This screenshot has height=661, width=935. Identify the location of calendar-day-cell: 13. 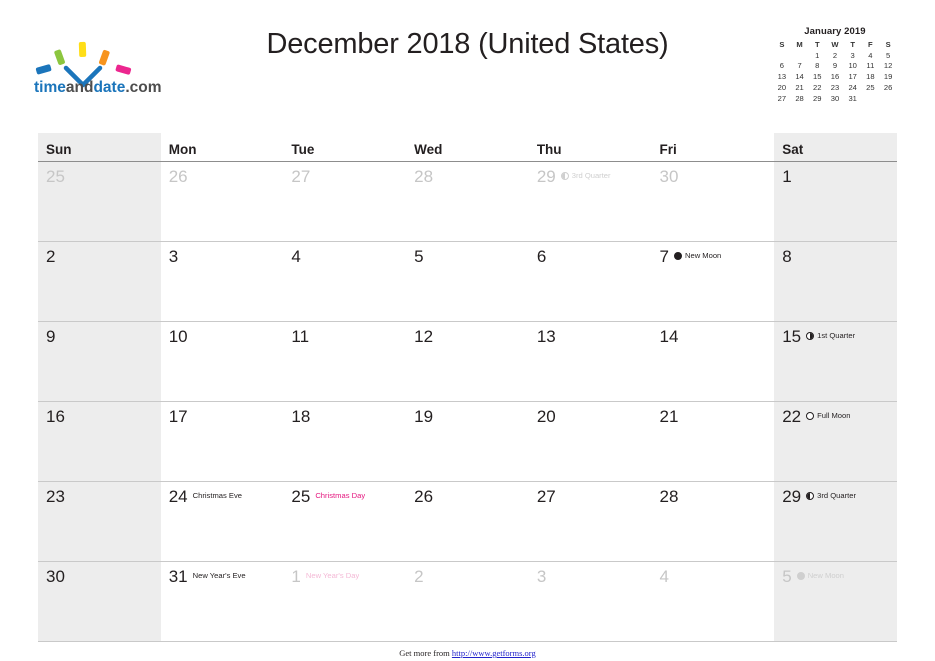
(590, 361).